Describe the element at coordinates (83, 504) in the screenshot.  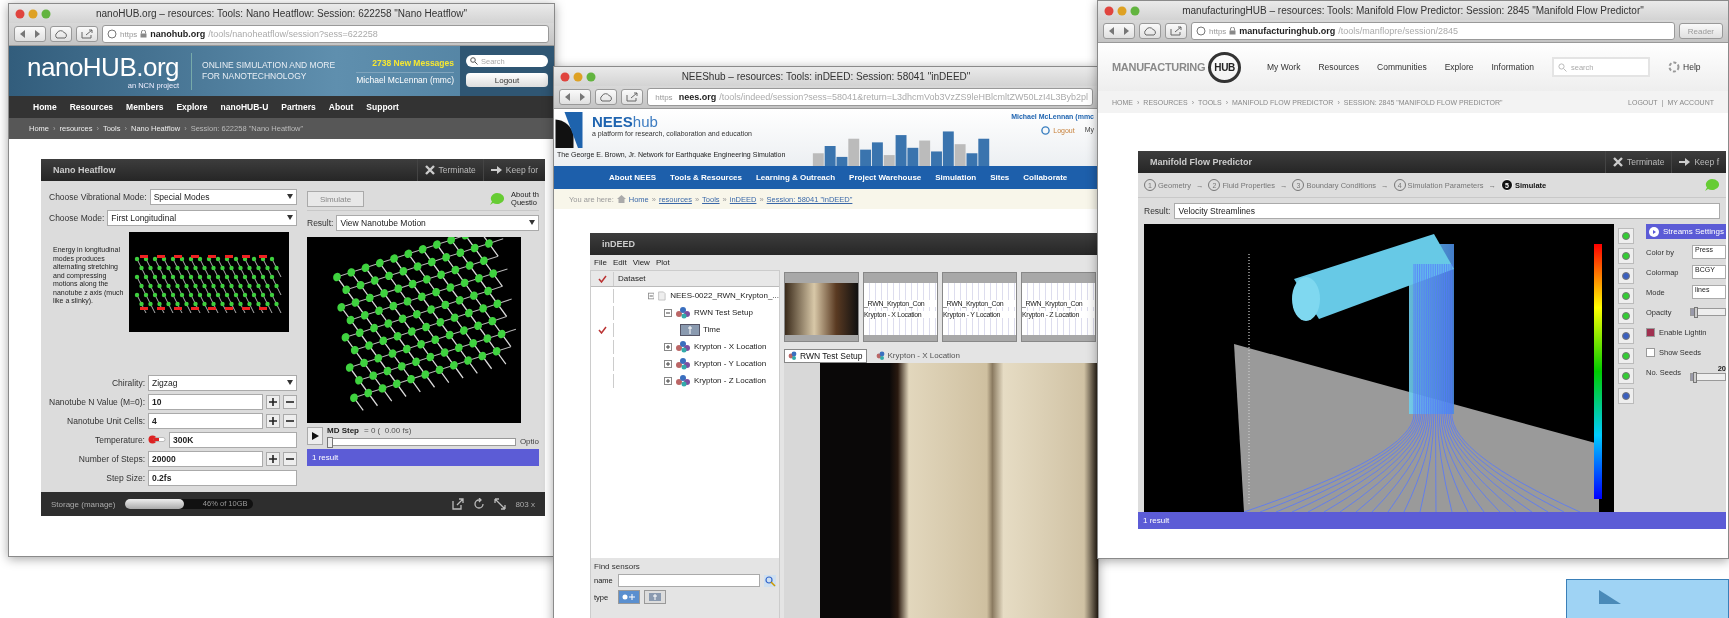
I see `storage-link: Storage (manage)` at that location.